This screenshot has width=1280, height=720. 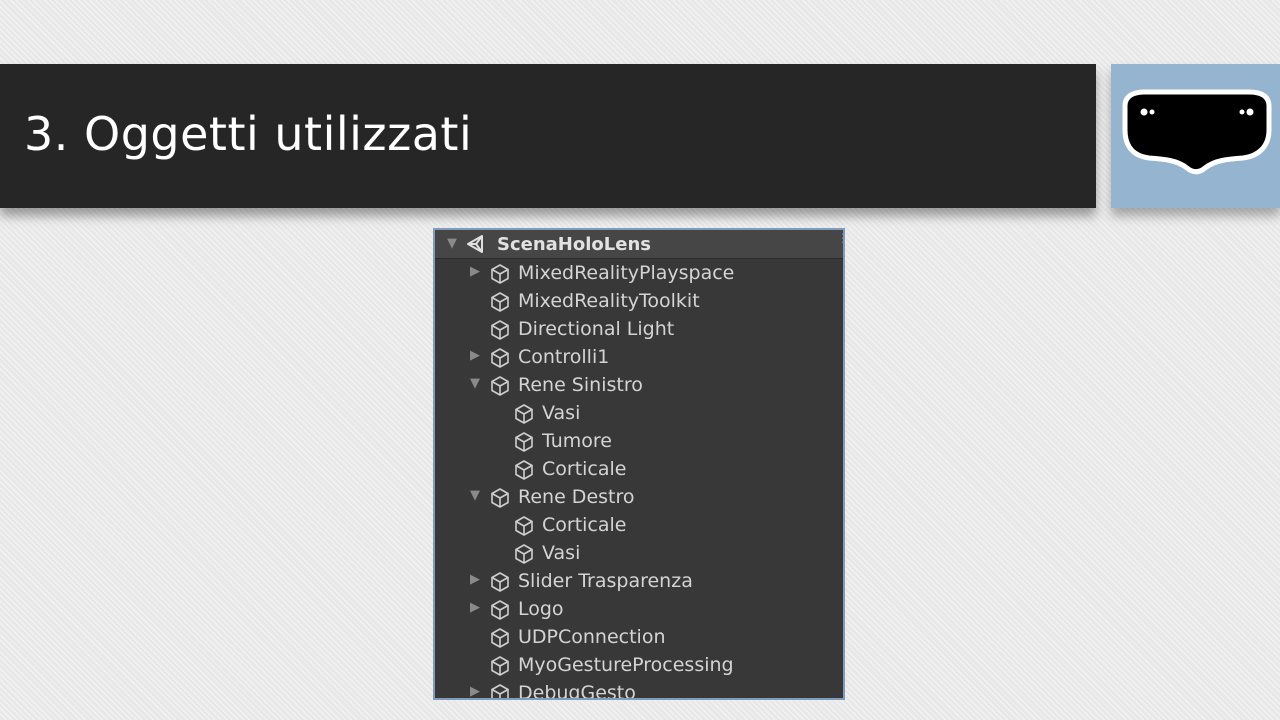 What do you see at coordinates (639, 440) in the screenshot?
I see `hierarchy-item: Tumore` at bounding box center [639, 440].